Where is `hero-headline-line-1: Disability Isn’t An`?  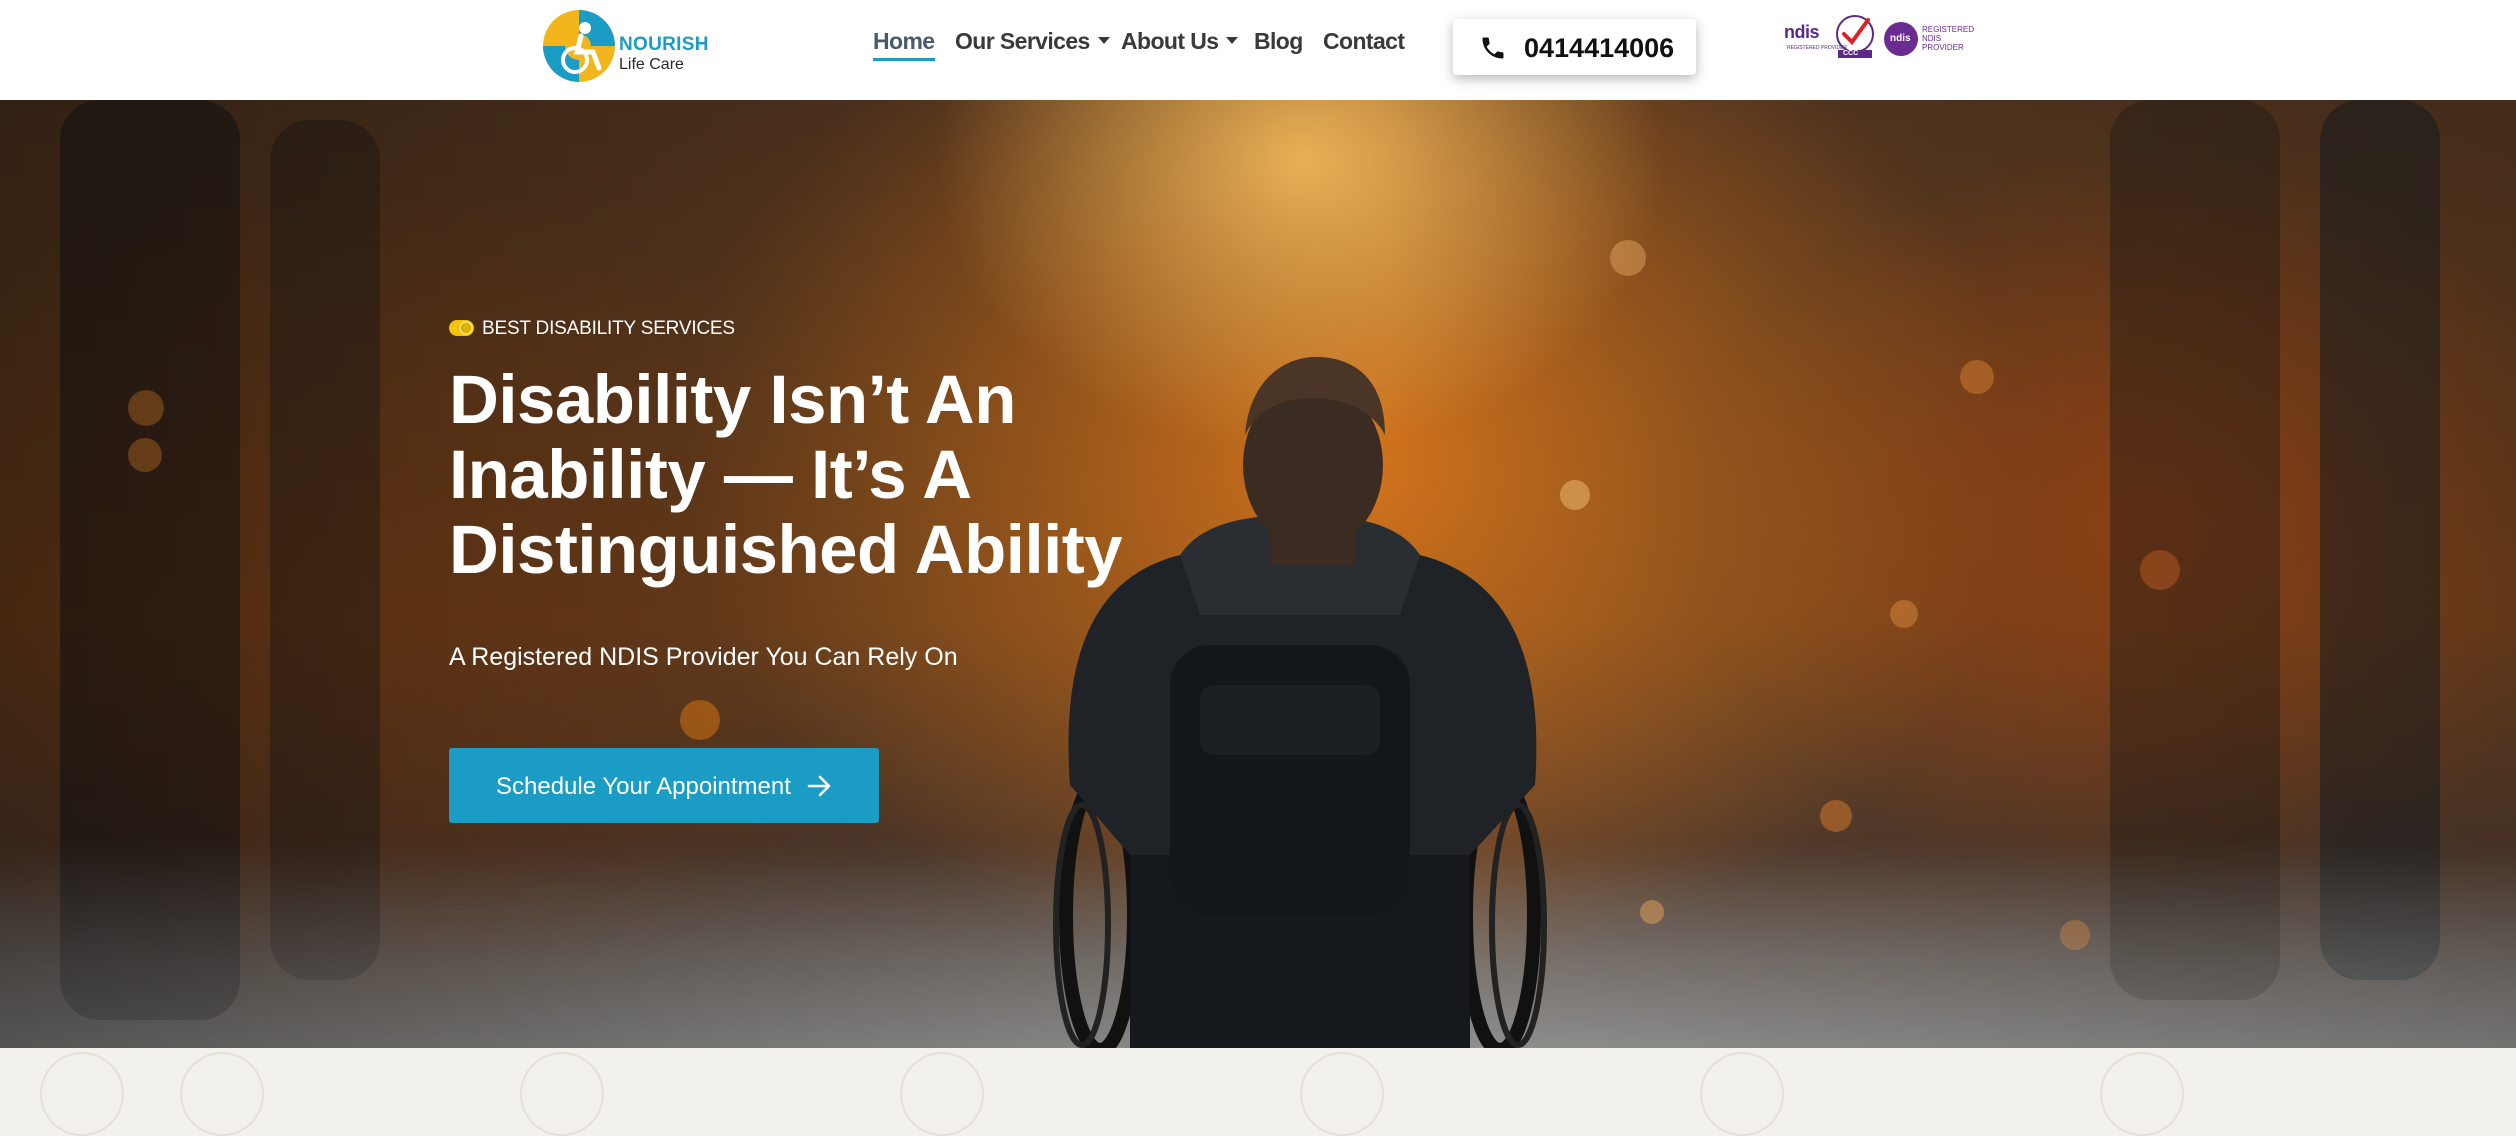 hero-headline-line-1: Disability Isn’t An is located at coordinates (732, 399).